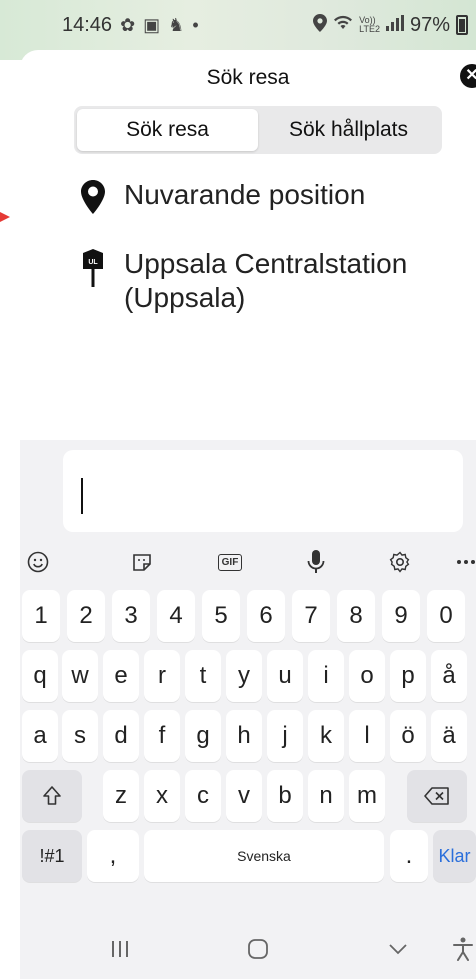 The height and width of the screenshot is (979, 476). I want to click on backspace-key, so click(437, 796).